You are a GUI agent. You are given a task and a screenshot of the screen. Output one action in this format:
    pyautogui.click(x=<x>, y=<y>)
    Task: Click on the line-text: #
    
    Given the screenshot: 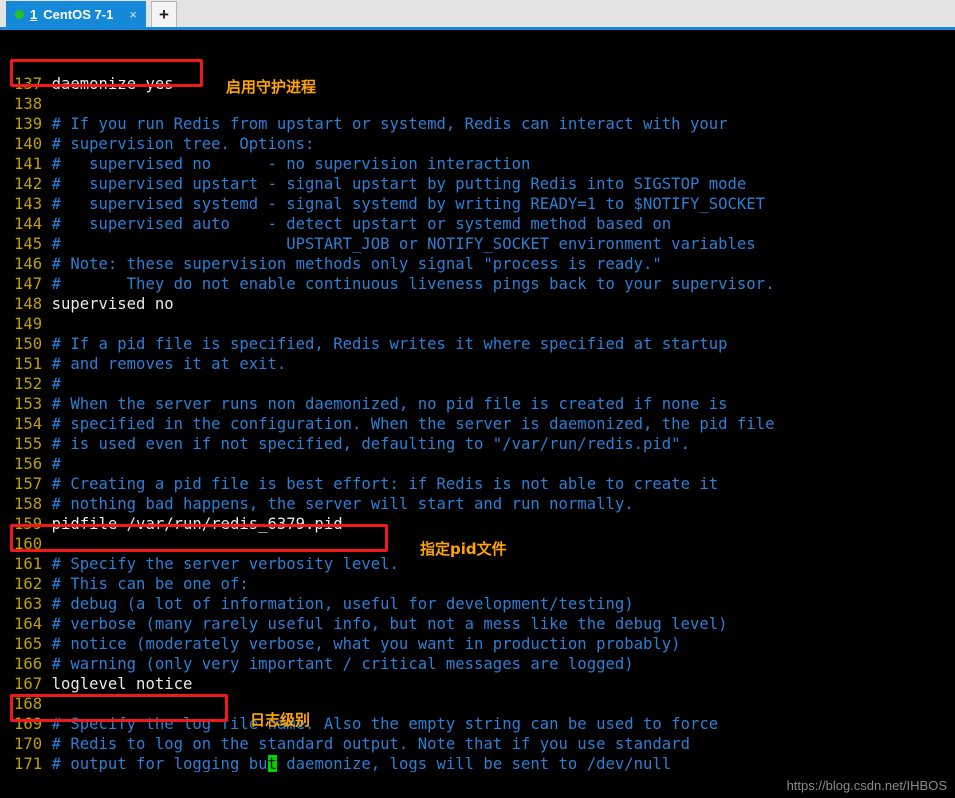 What is the action you would take?
    pyautogui.click(x=56, y=464)
    